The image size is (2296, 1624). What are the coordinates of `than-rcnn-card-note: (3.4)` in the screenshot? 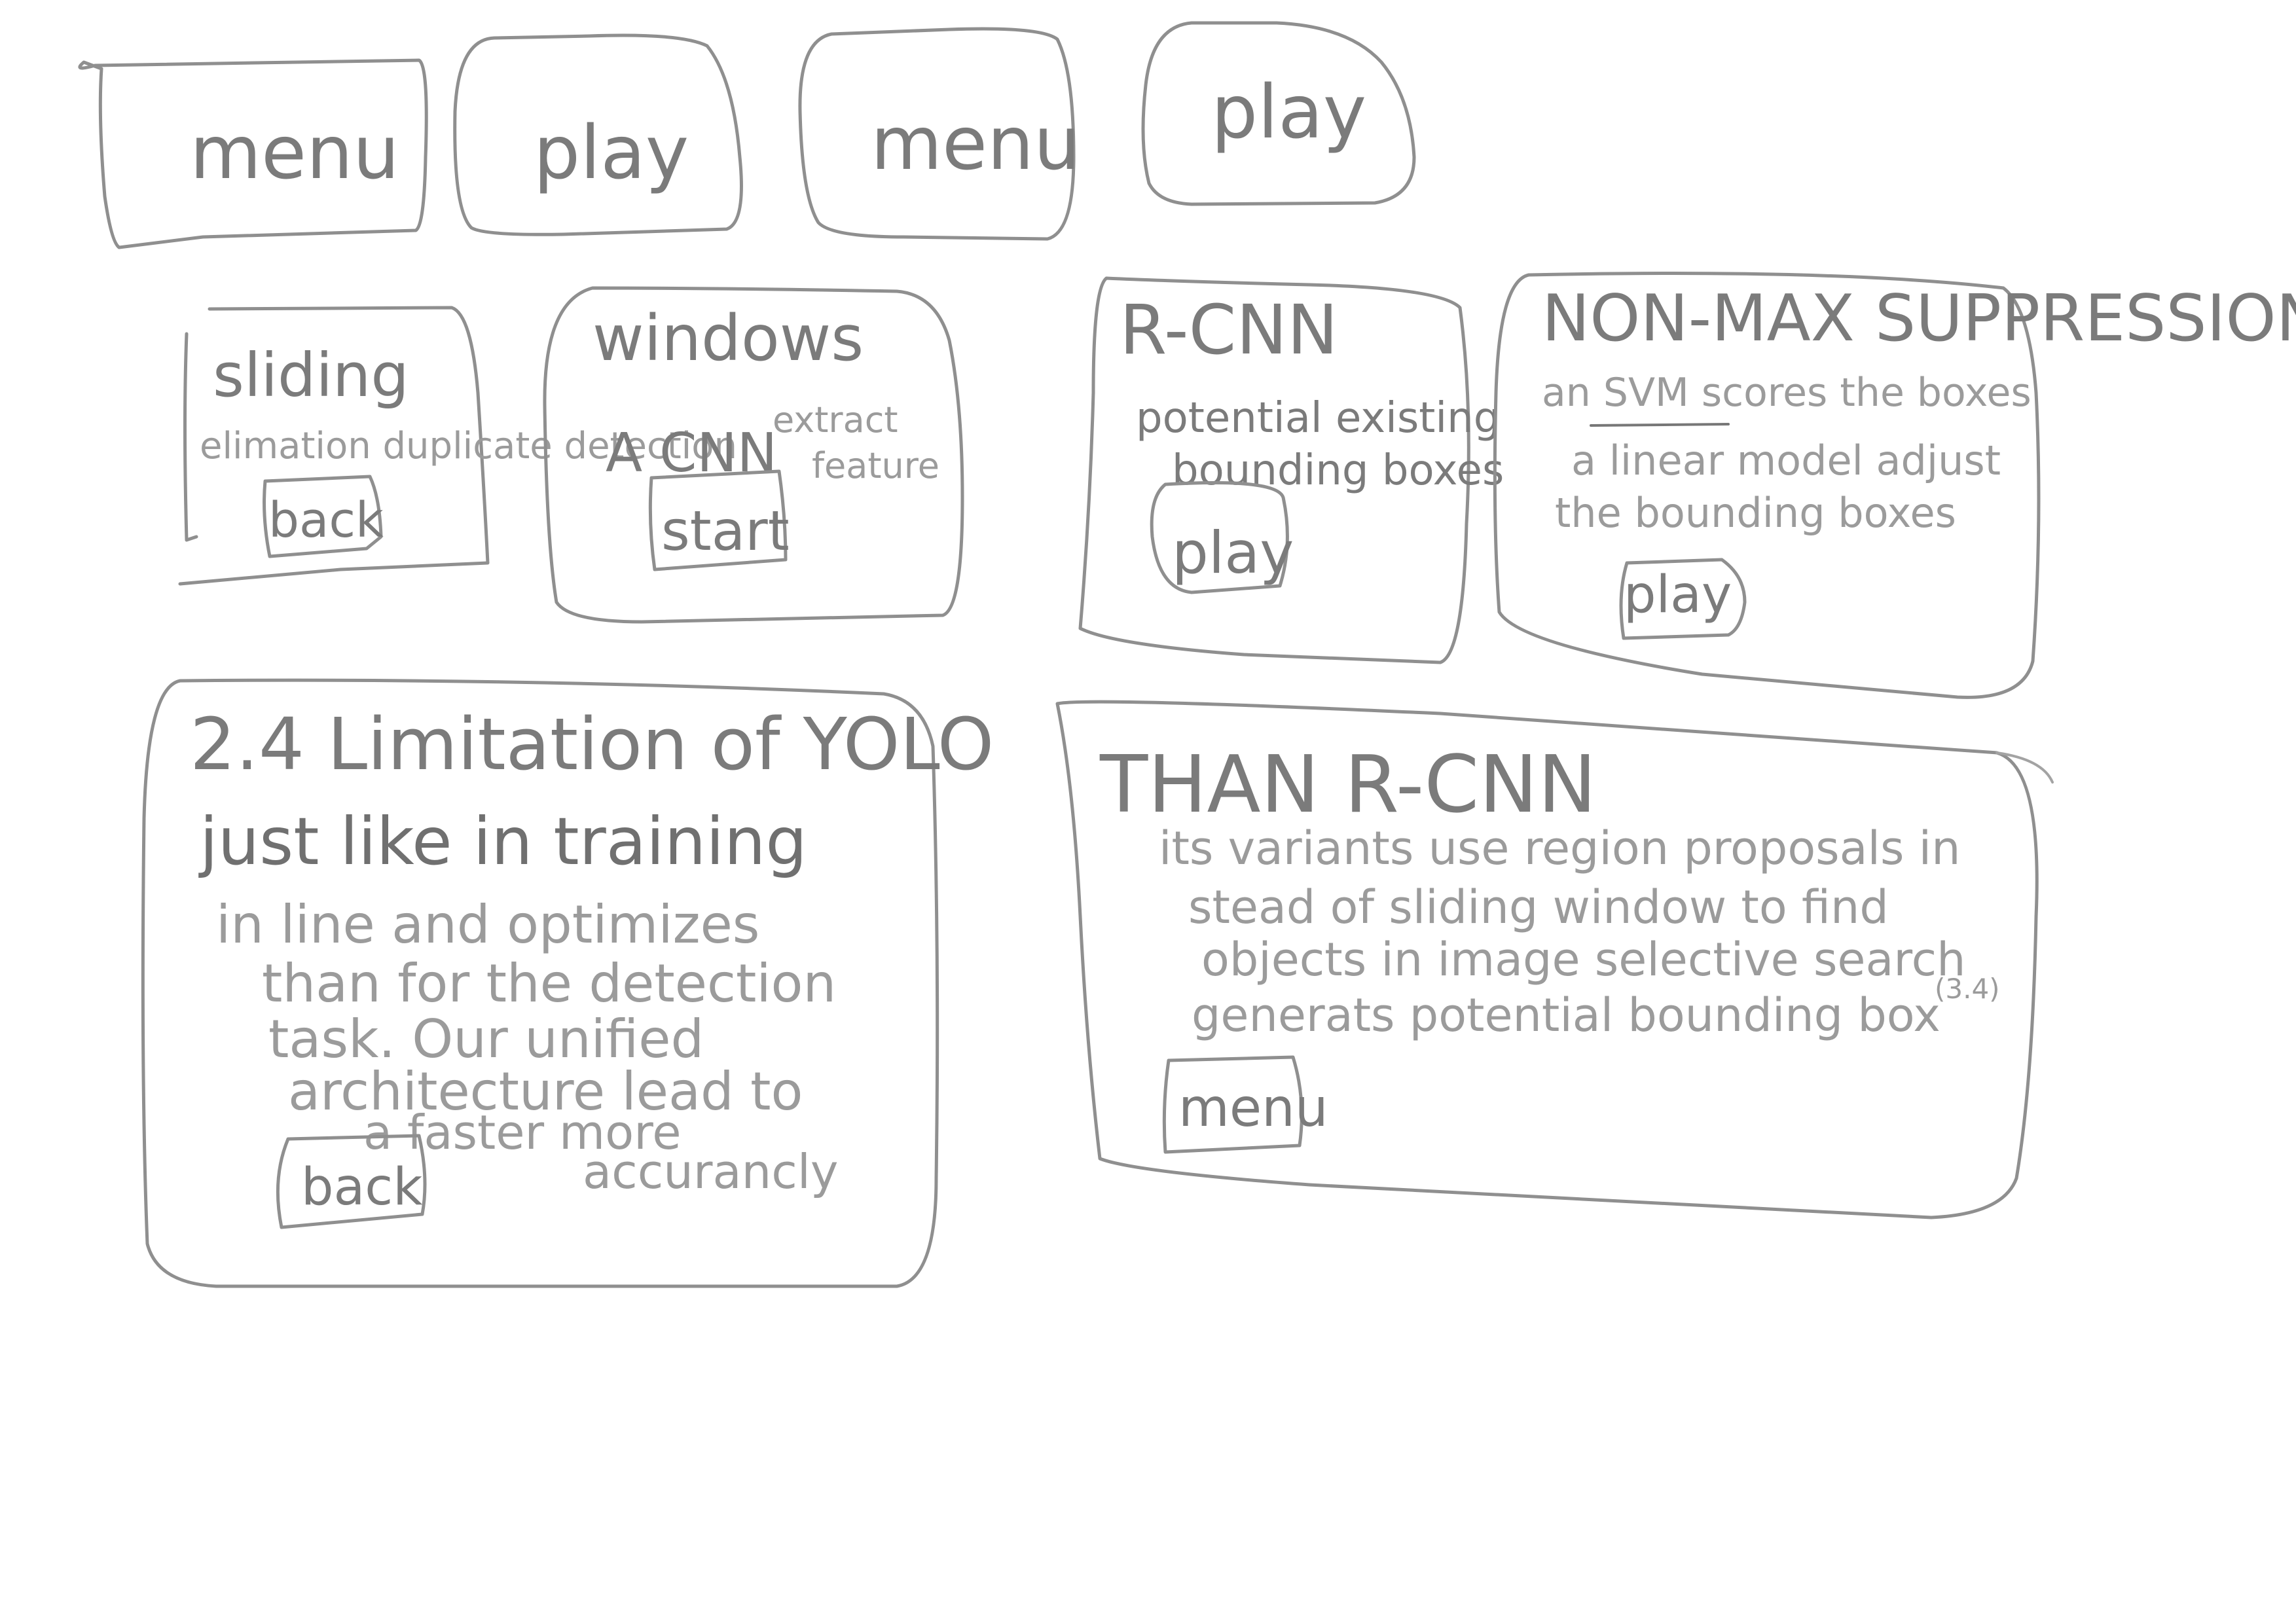 It's located at (1967, 989).